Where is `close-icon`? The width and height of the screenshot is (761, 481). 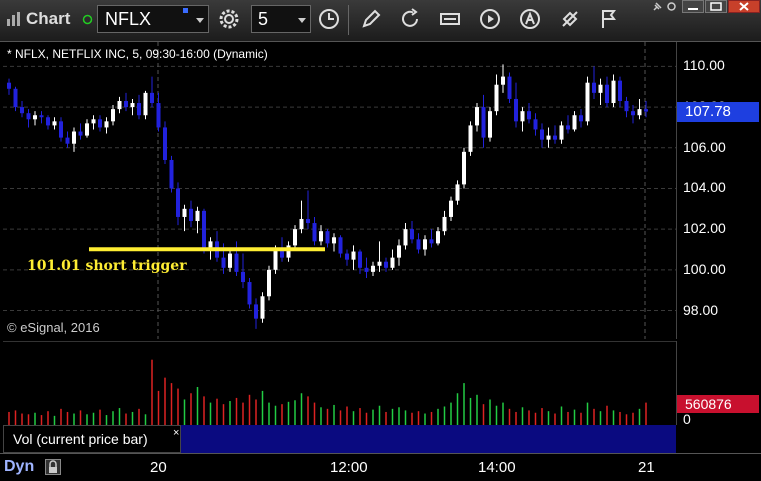 close-icon is located at coordinates (744, 6).